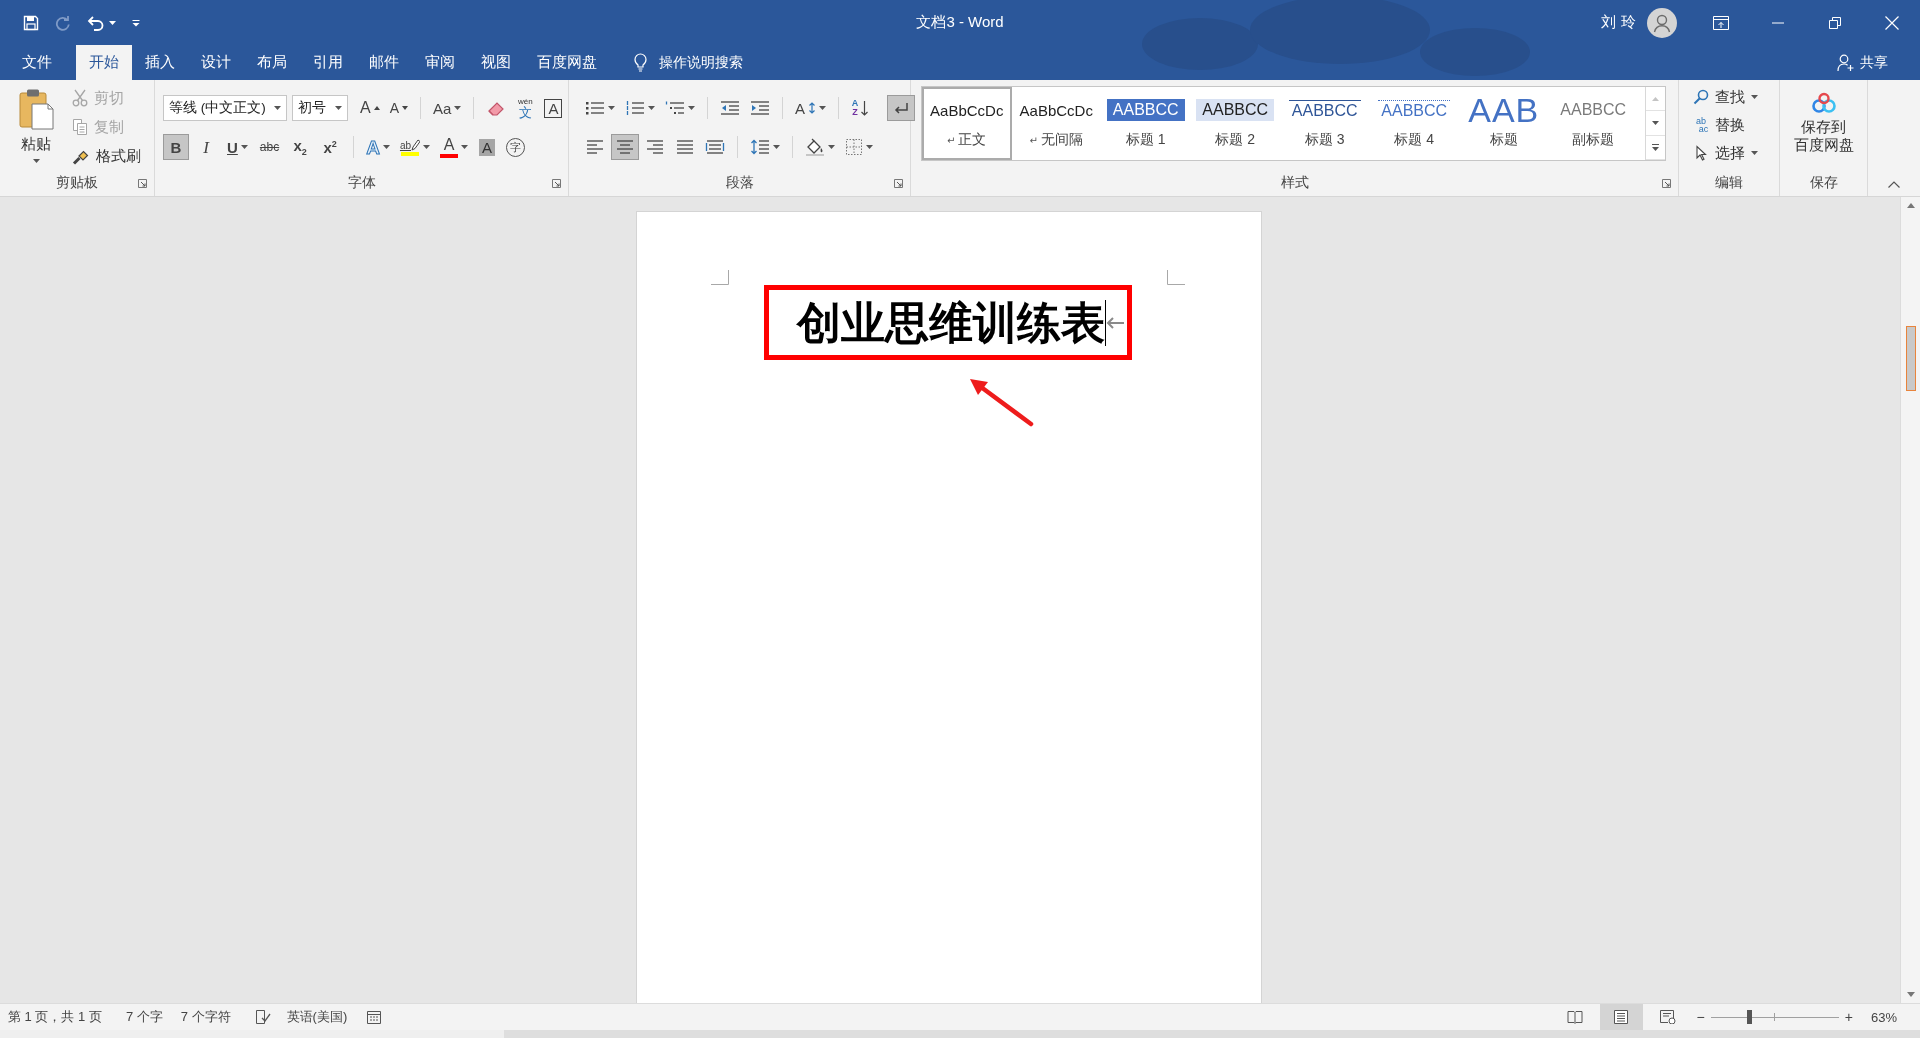 The height and width of the screenshot is (1038, 1928). What do you see at coordinates (967, 123) in the screenshot?
I see `style-option: AaBbCcDc ↵ 正文` at bounding box center [967, 123].